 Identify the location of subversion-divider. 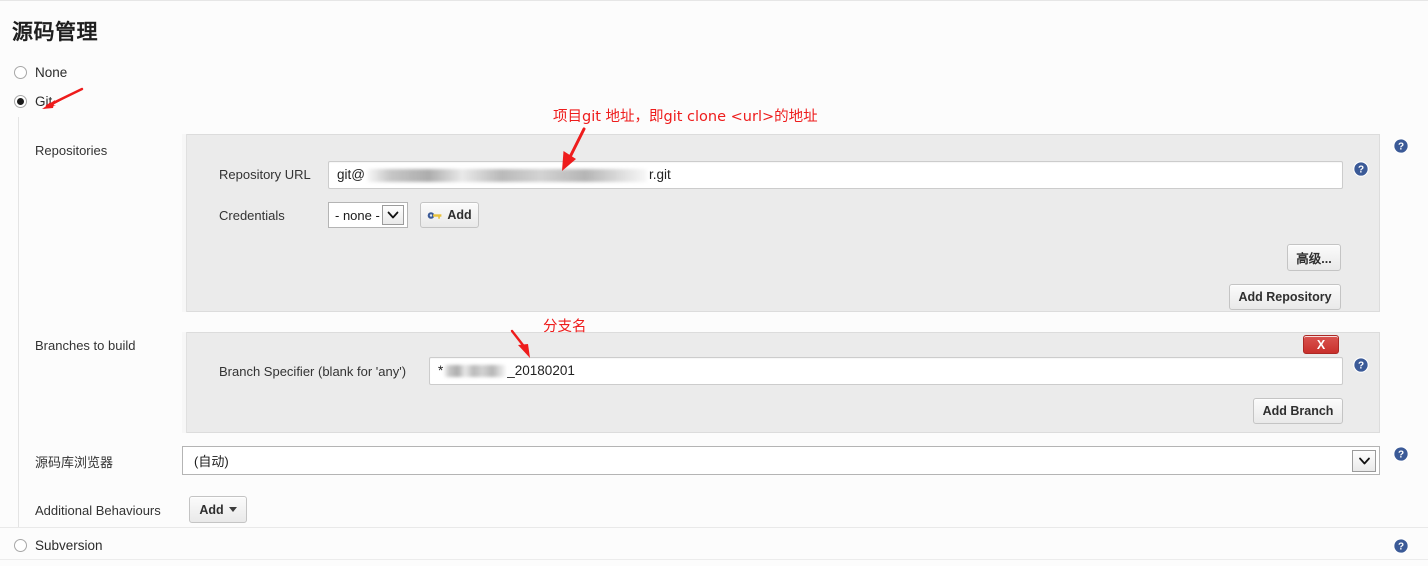
(714, 559).